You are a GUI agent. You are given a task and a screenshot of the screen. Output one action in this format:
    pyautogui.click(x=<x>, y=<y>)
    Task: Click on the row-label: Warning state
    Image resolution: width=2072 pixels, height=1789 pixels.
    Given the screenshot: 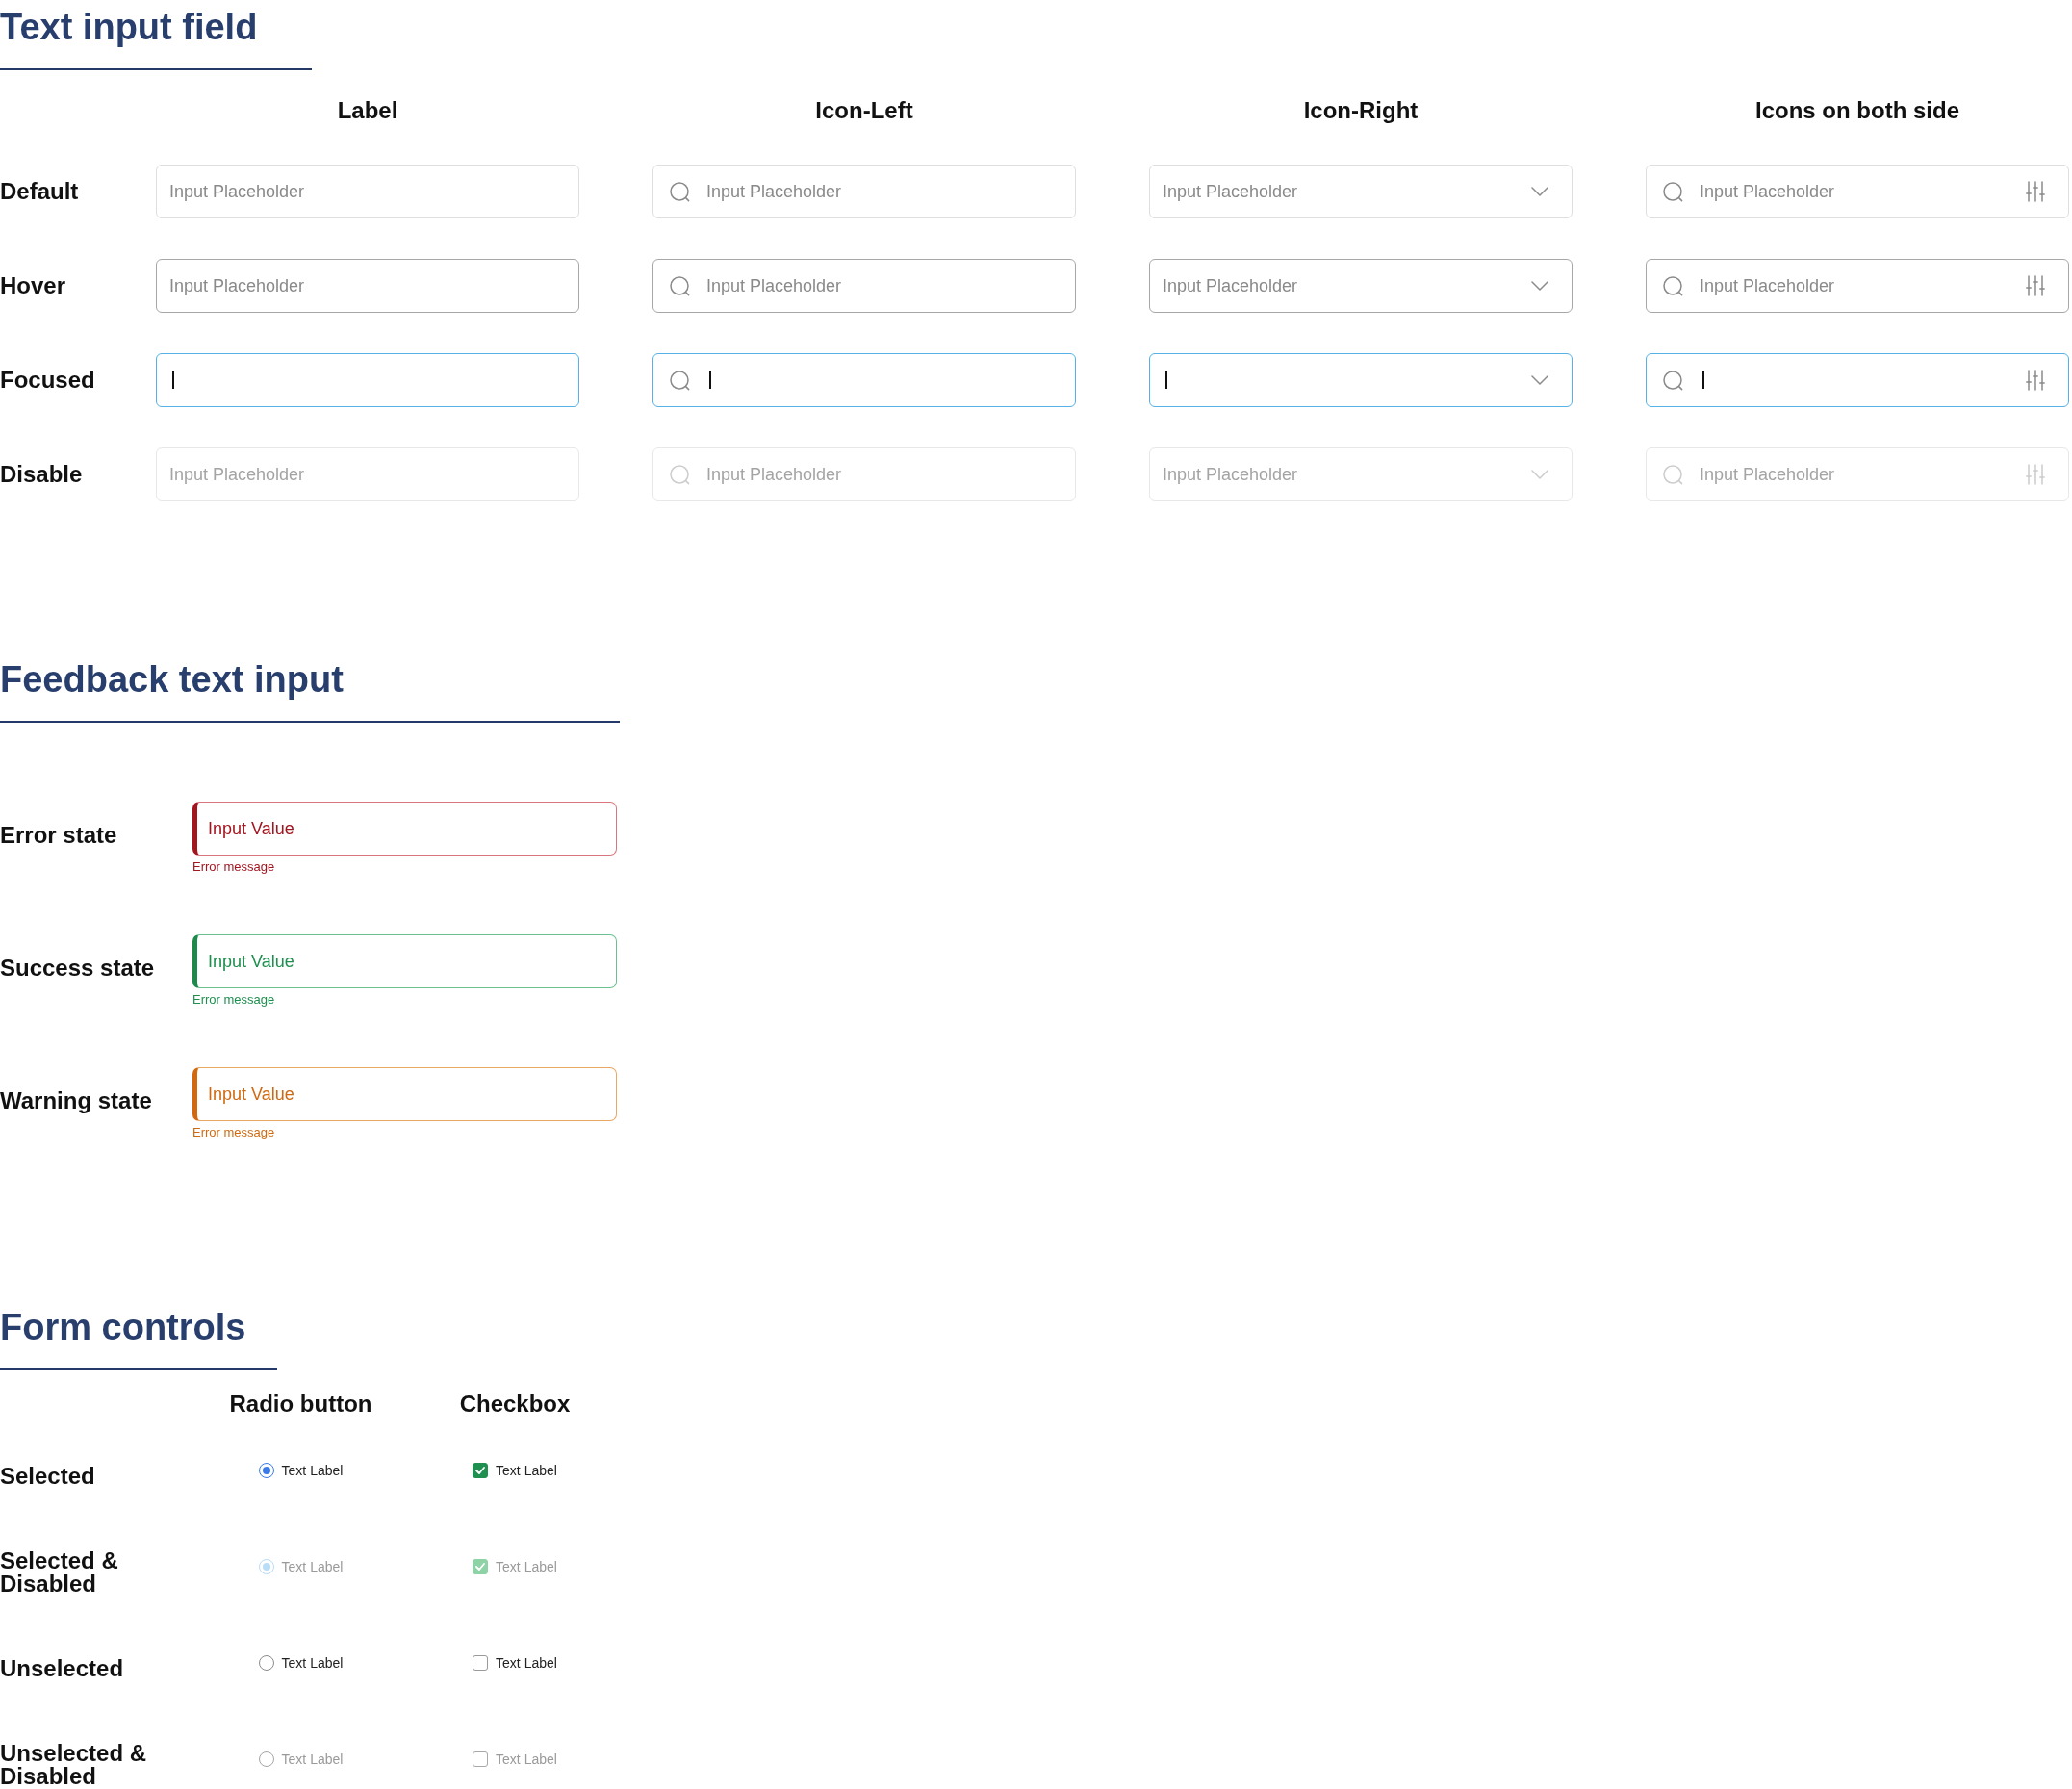 What is the action you would take?
    pyautogui.click(x=76, y=1100)
    